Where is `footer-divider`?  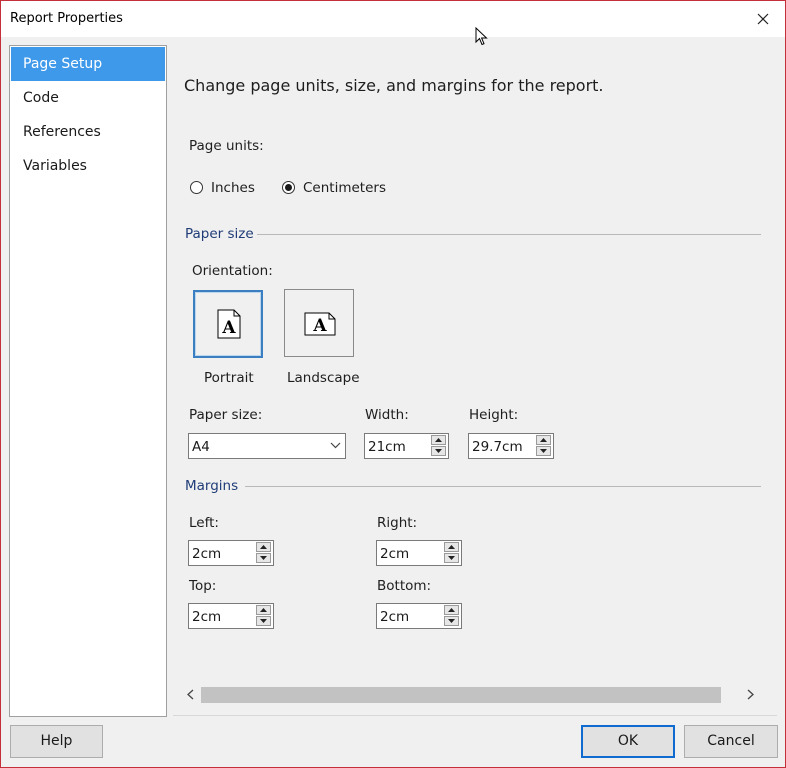 footer-divider is located at coordinates (475, 715).